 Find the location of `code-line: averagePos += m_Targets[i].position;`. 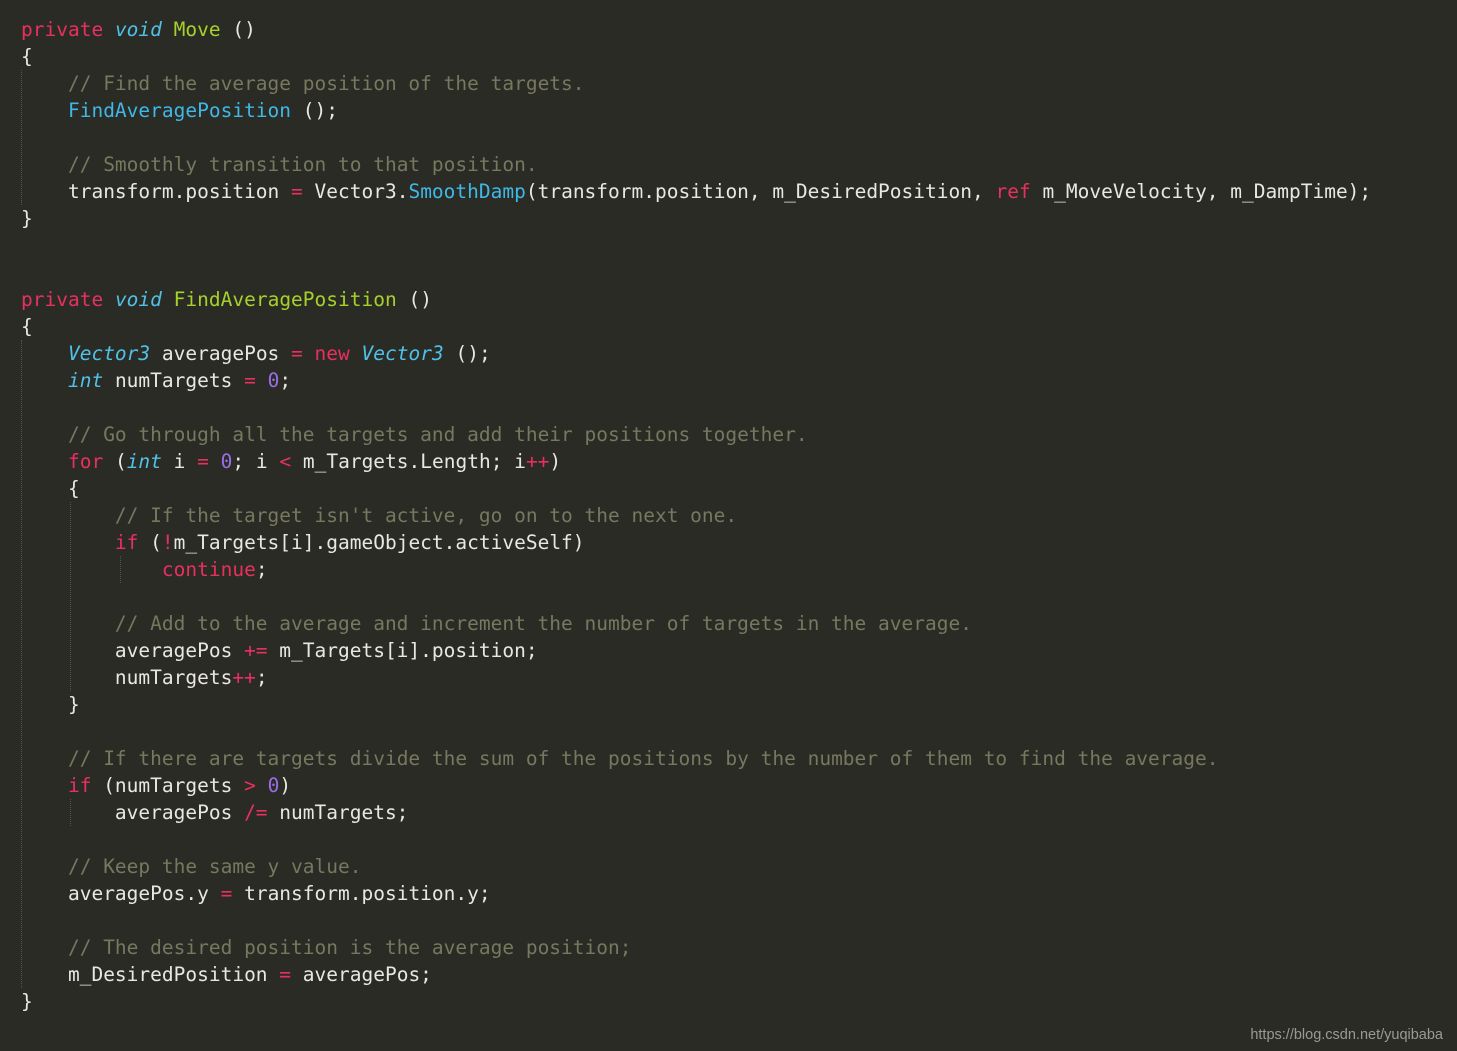

code-line: averagePos += m_Targets[i].position; is located at coordinates (728, 650).